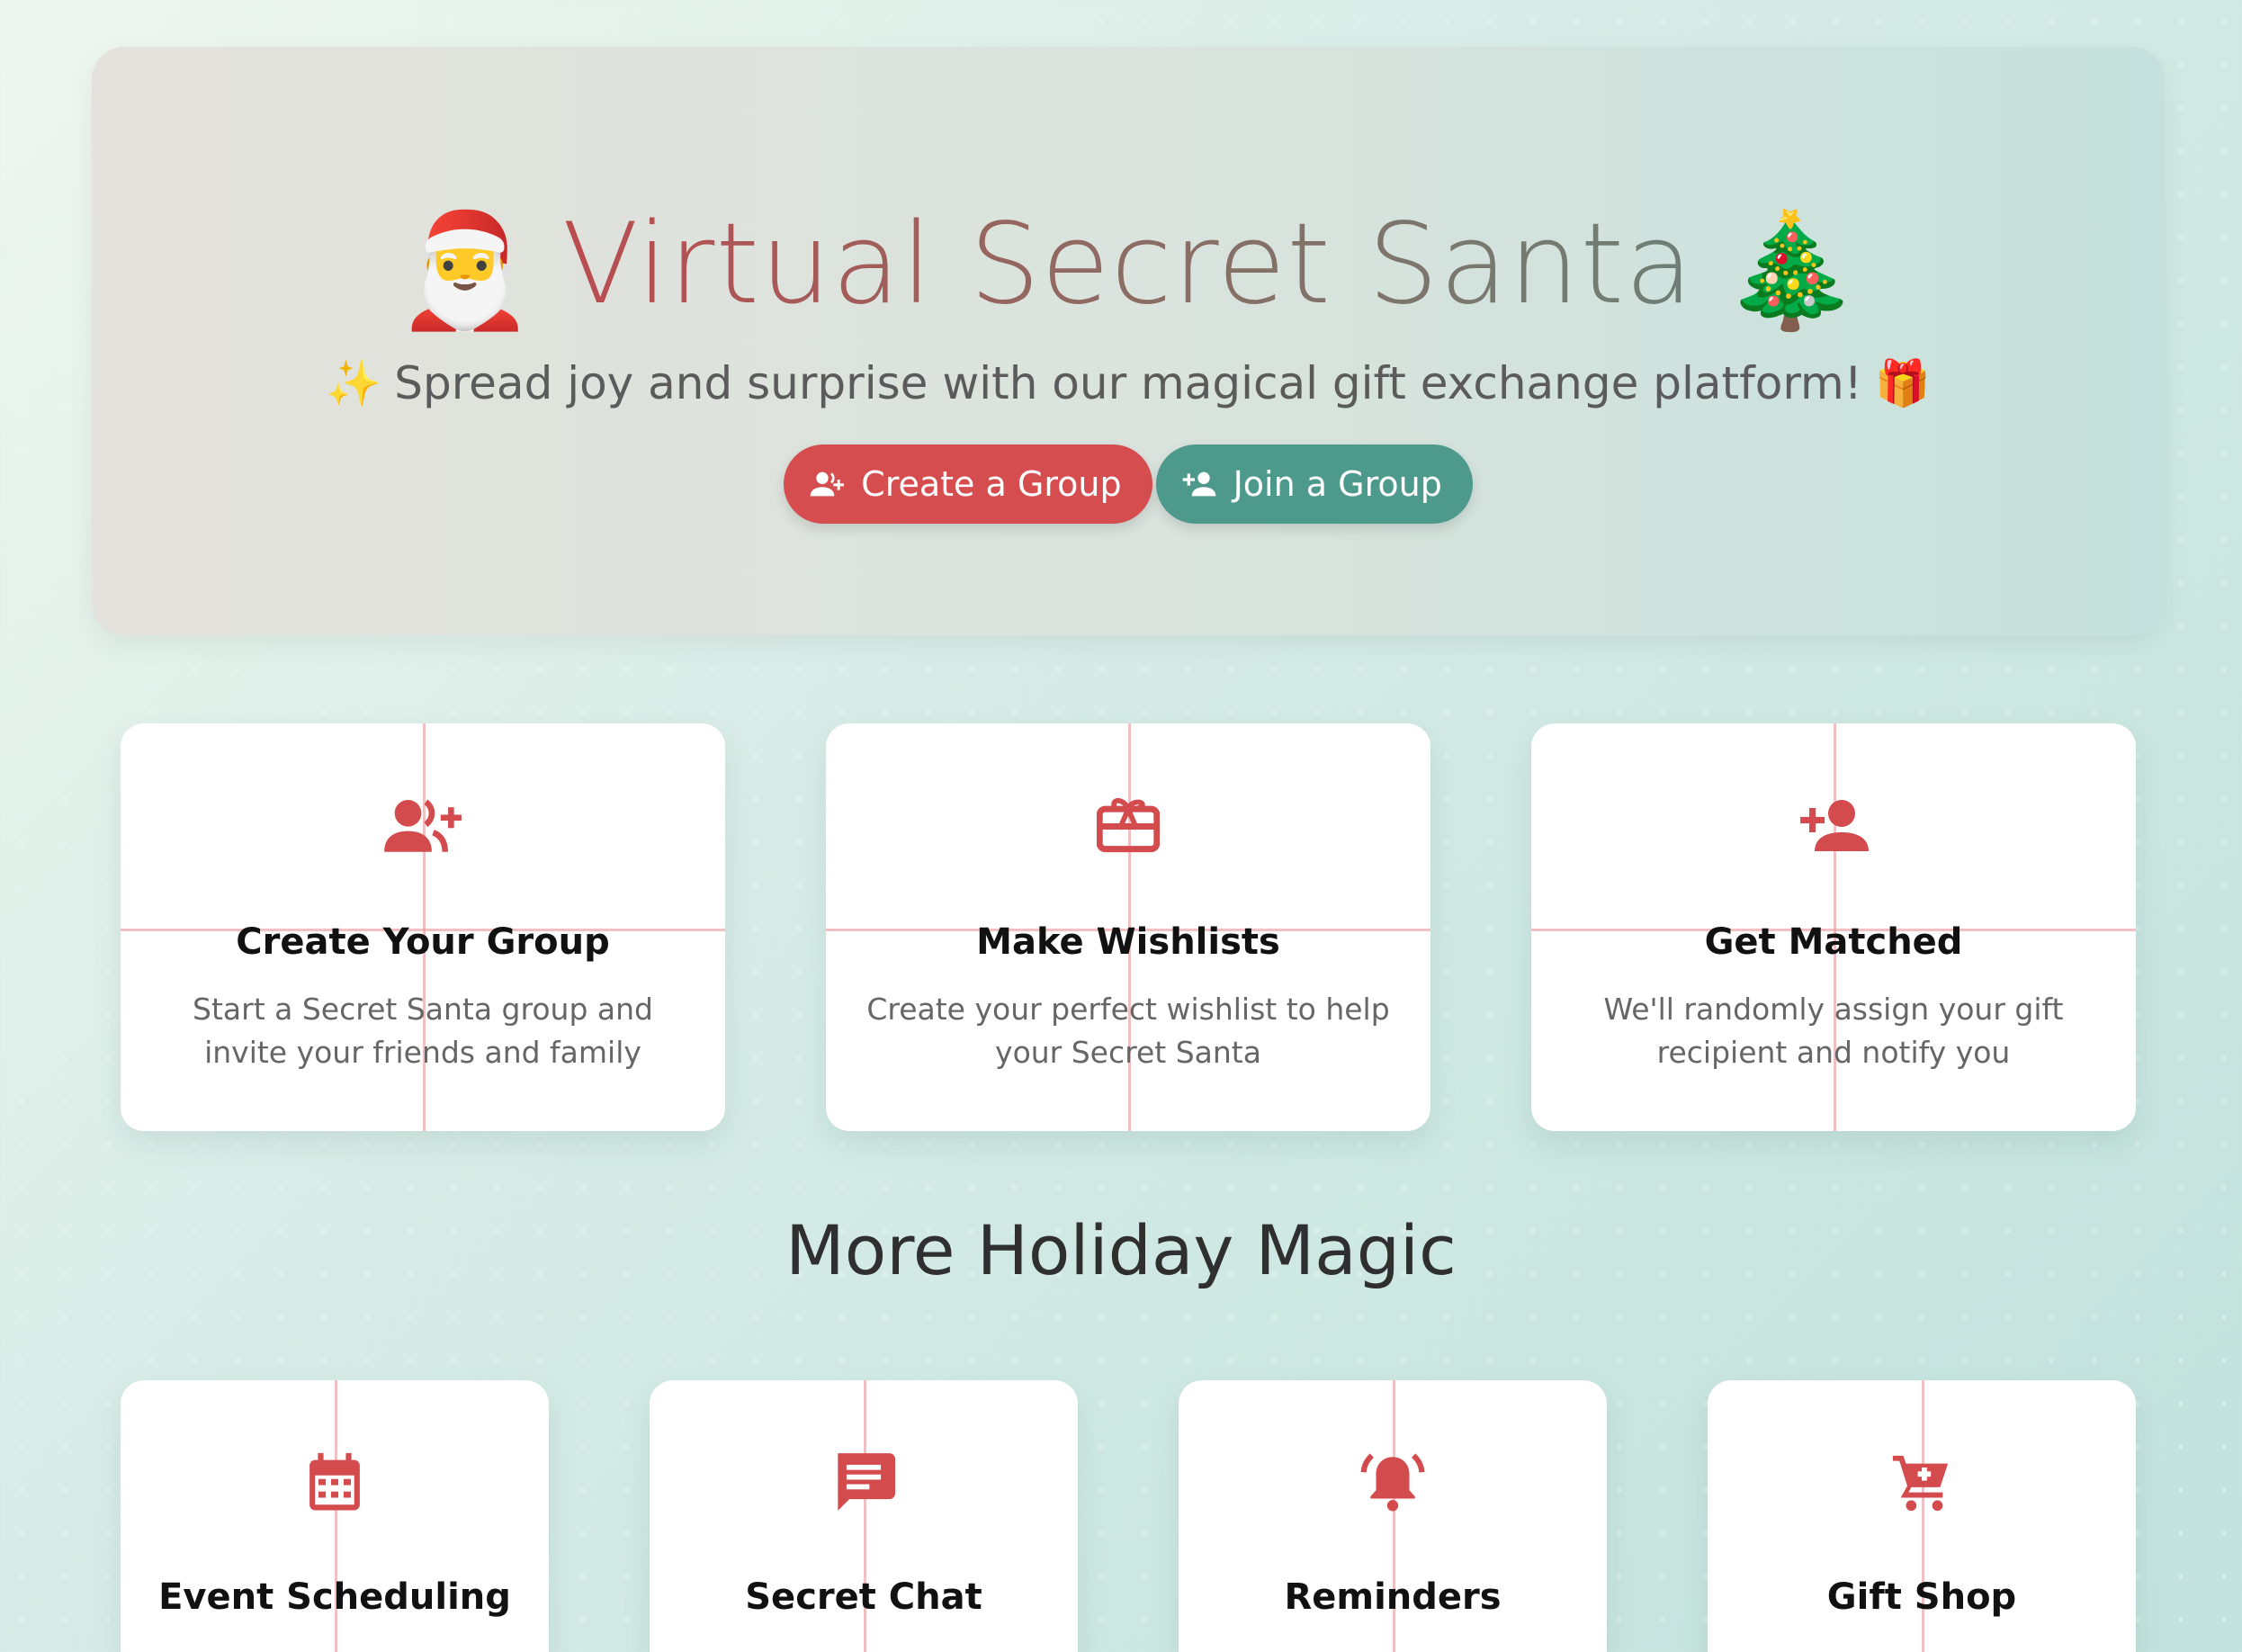  Describe the element at coordinates (1791, 271) in the screenshot. I see `tree-emoji: 🎄` at that location.